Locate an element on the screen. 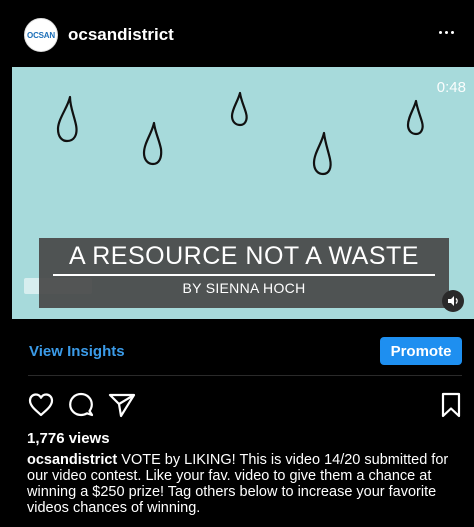  post-actions is located at coordinates (237, 404).